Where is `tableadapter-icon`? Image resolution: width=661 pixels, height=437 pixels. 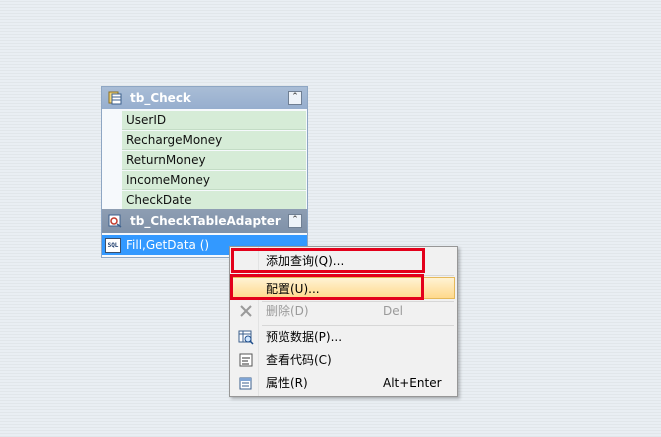
tableadapter-icon is located at coordinates (115, 221).